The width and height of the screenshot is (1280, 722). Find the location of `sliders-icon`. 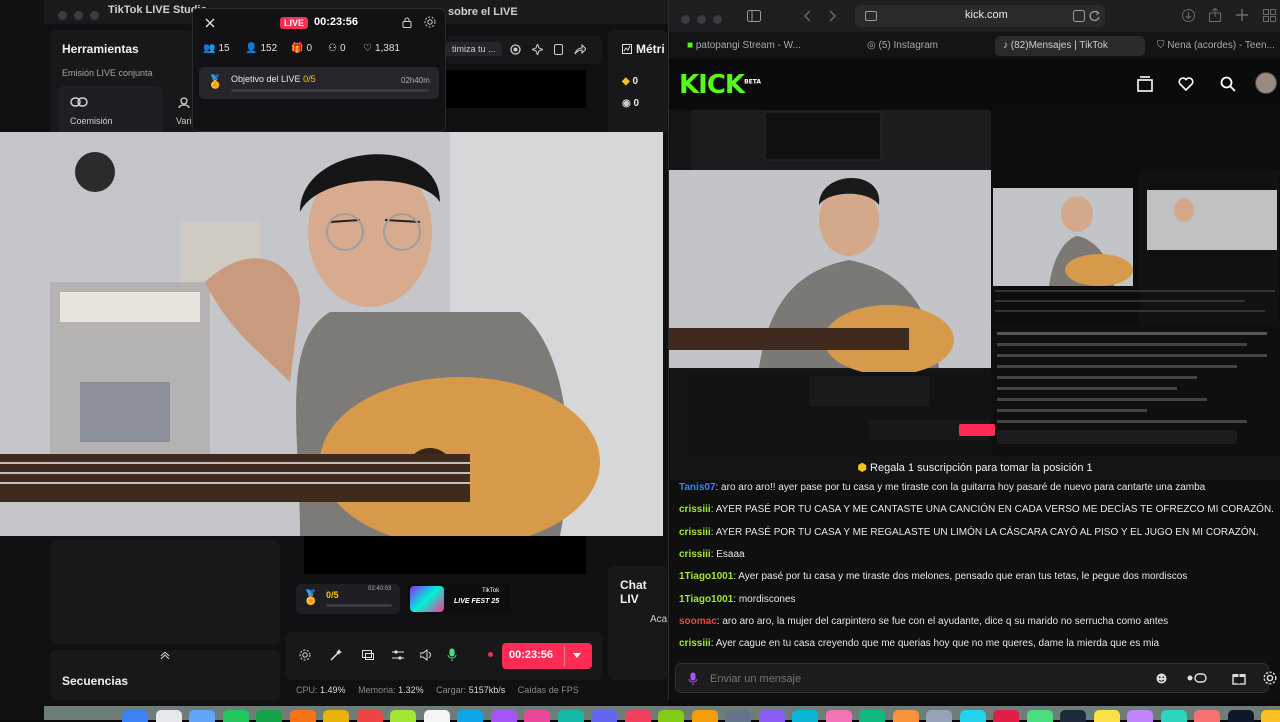

sliders-icon is located at coordinates (398, 655).